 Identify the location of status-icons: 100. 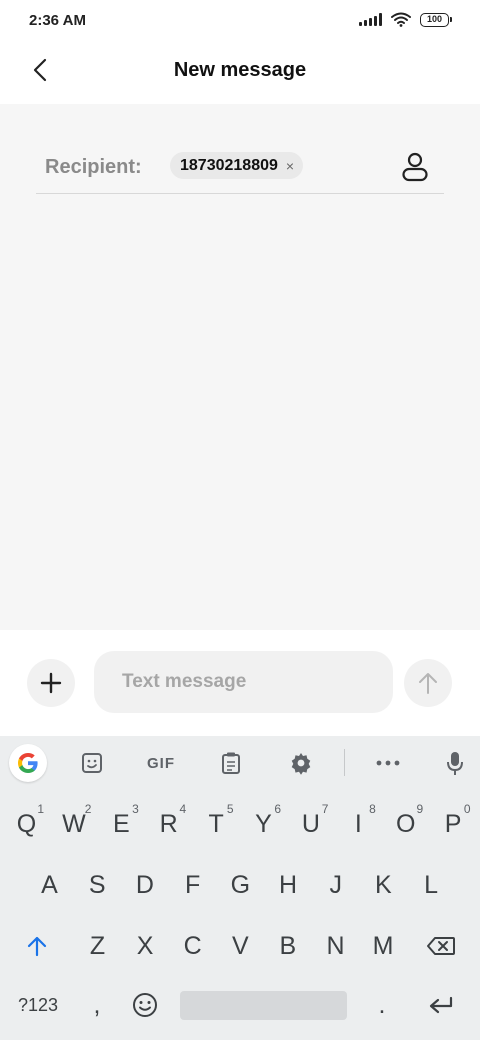
(405, 19).